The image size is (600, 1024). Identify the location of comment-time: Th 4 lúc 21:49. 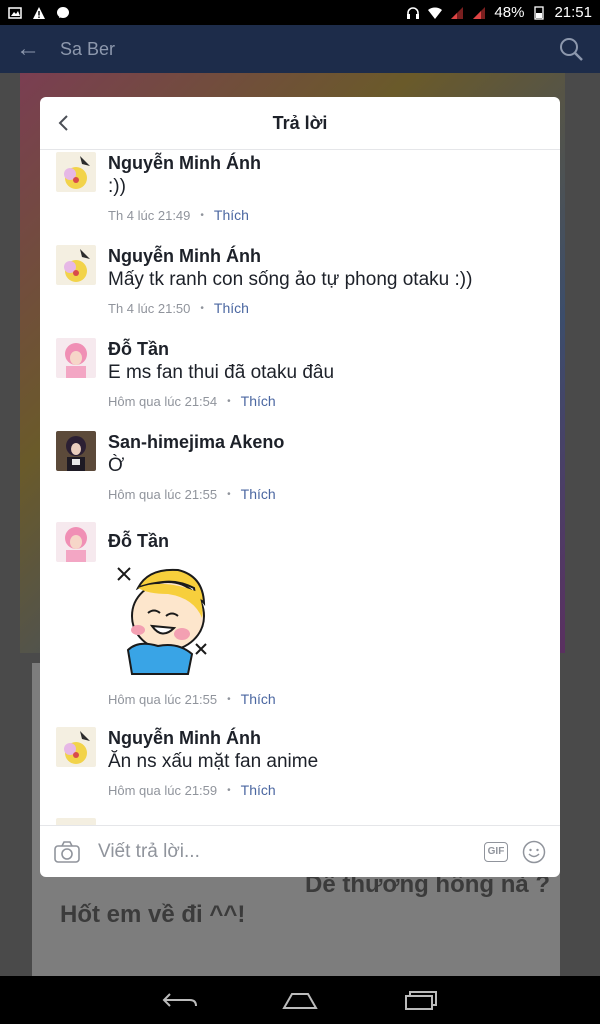
(149, 215).